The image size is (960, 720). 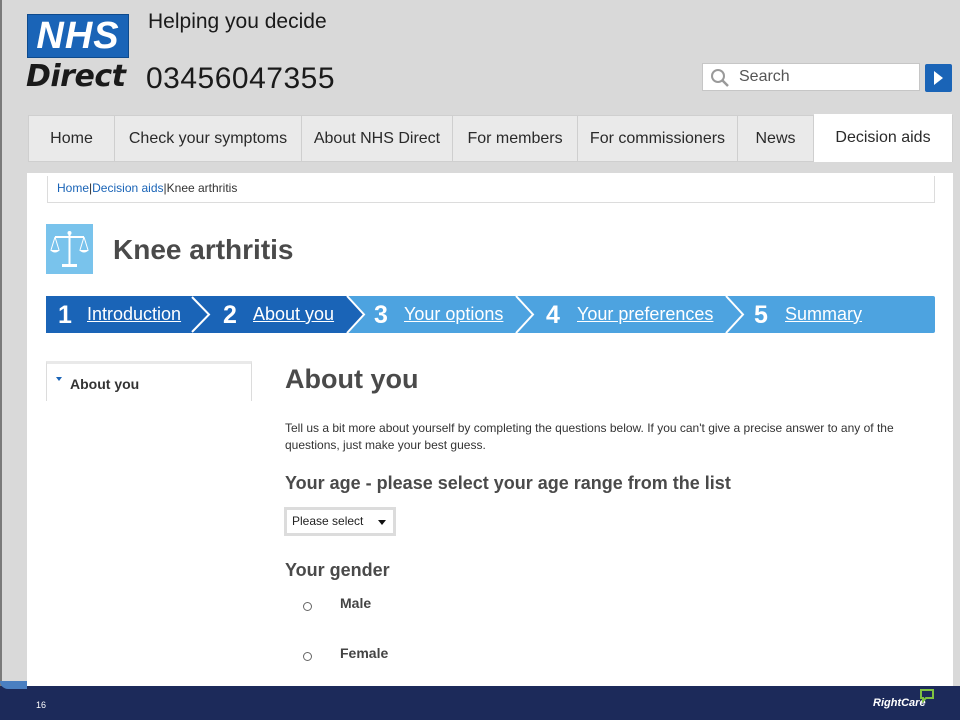 What do you see at coordinates (76, 76) in the screenshot?
I see `logo-direct: Direct` at bounding box center [76, 76].